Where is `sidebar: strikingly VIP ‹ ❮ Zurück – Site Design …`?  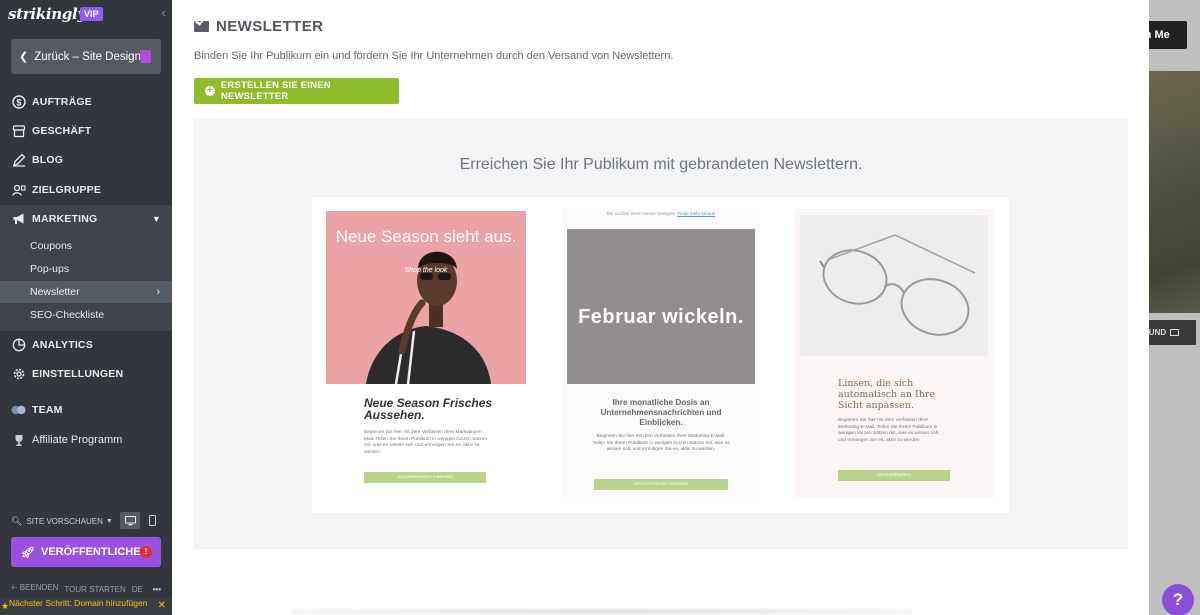
sidebar: strikingly VIP ‹ ❮ Zurück – Site Design … is located at coordinates (86, 307).